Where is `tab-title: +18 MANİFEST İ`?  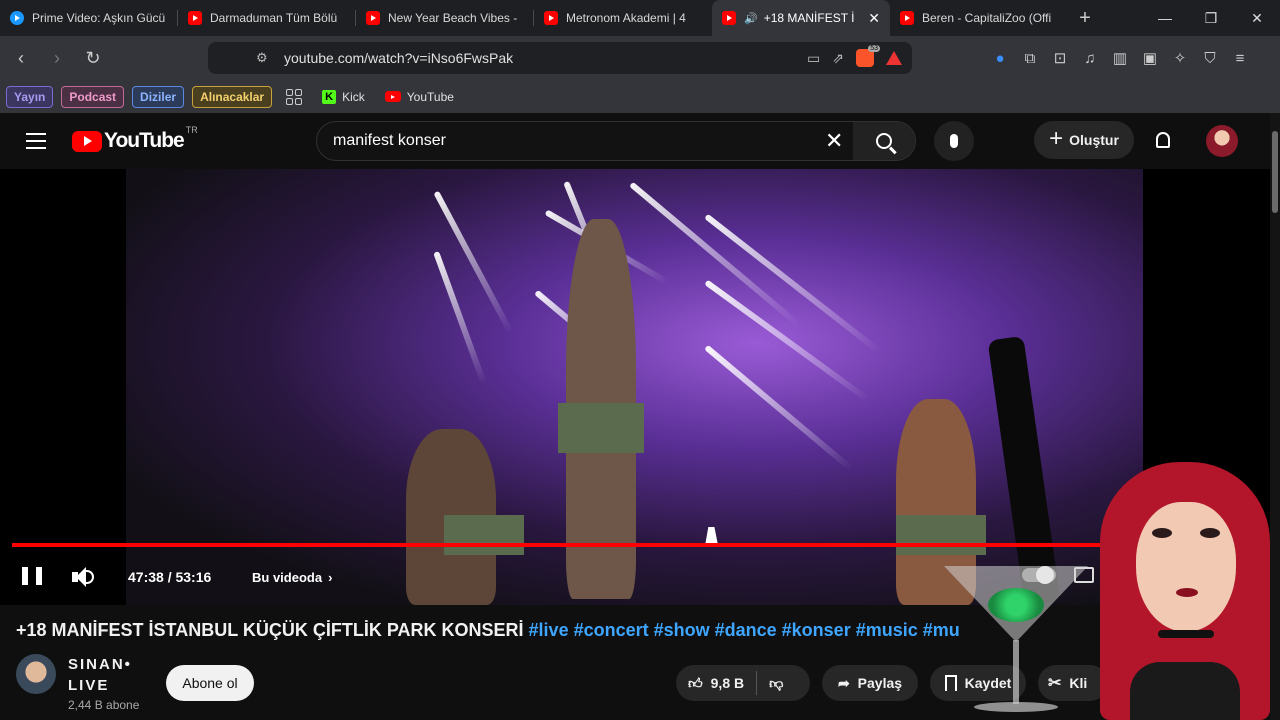
tab-title: +18 MANİFEST İ is located at coordinates (809, 18).